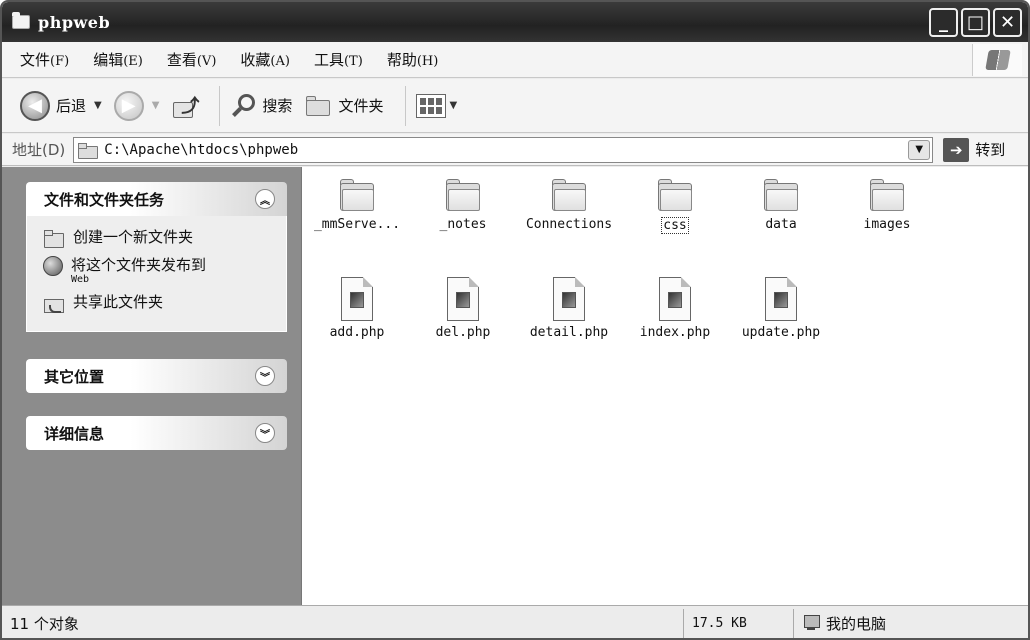 The width and height of the screenshot is (1030, 640). I want to click on menu-tools: 工具(T), so click(338, 59).